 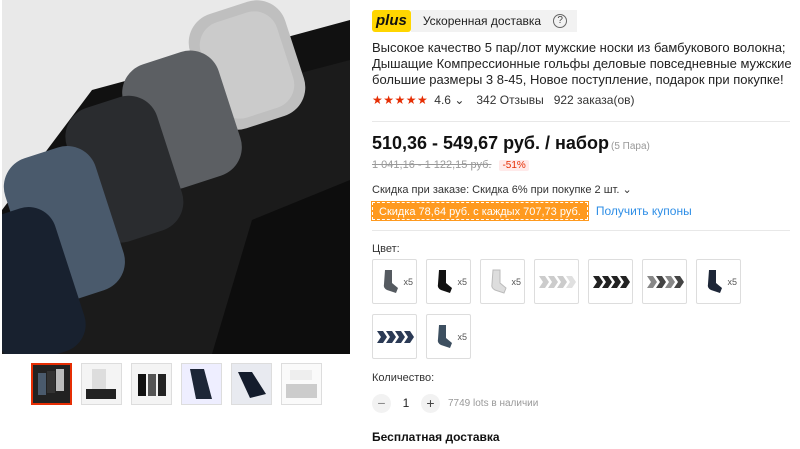 I want to click on rating-row: ★★★★★ 4.6 ⌄ 342 Отзывы 922 заказа(ов), so click(x=503, y=100).